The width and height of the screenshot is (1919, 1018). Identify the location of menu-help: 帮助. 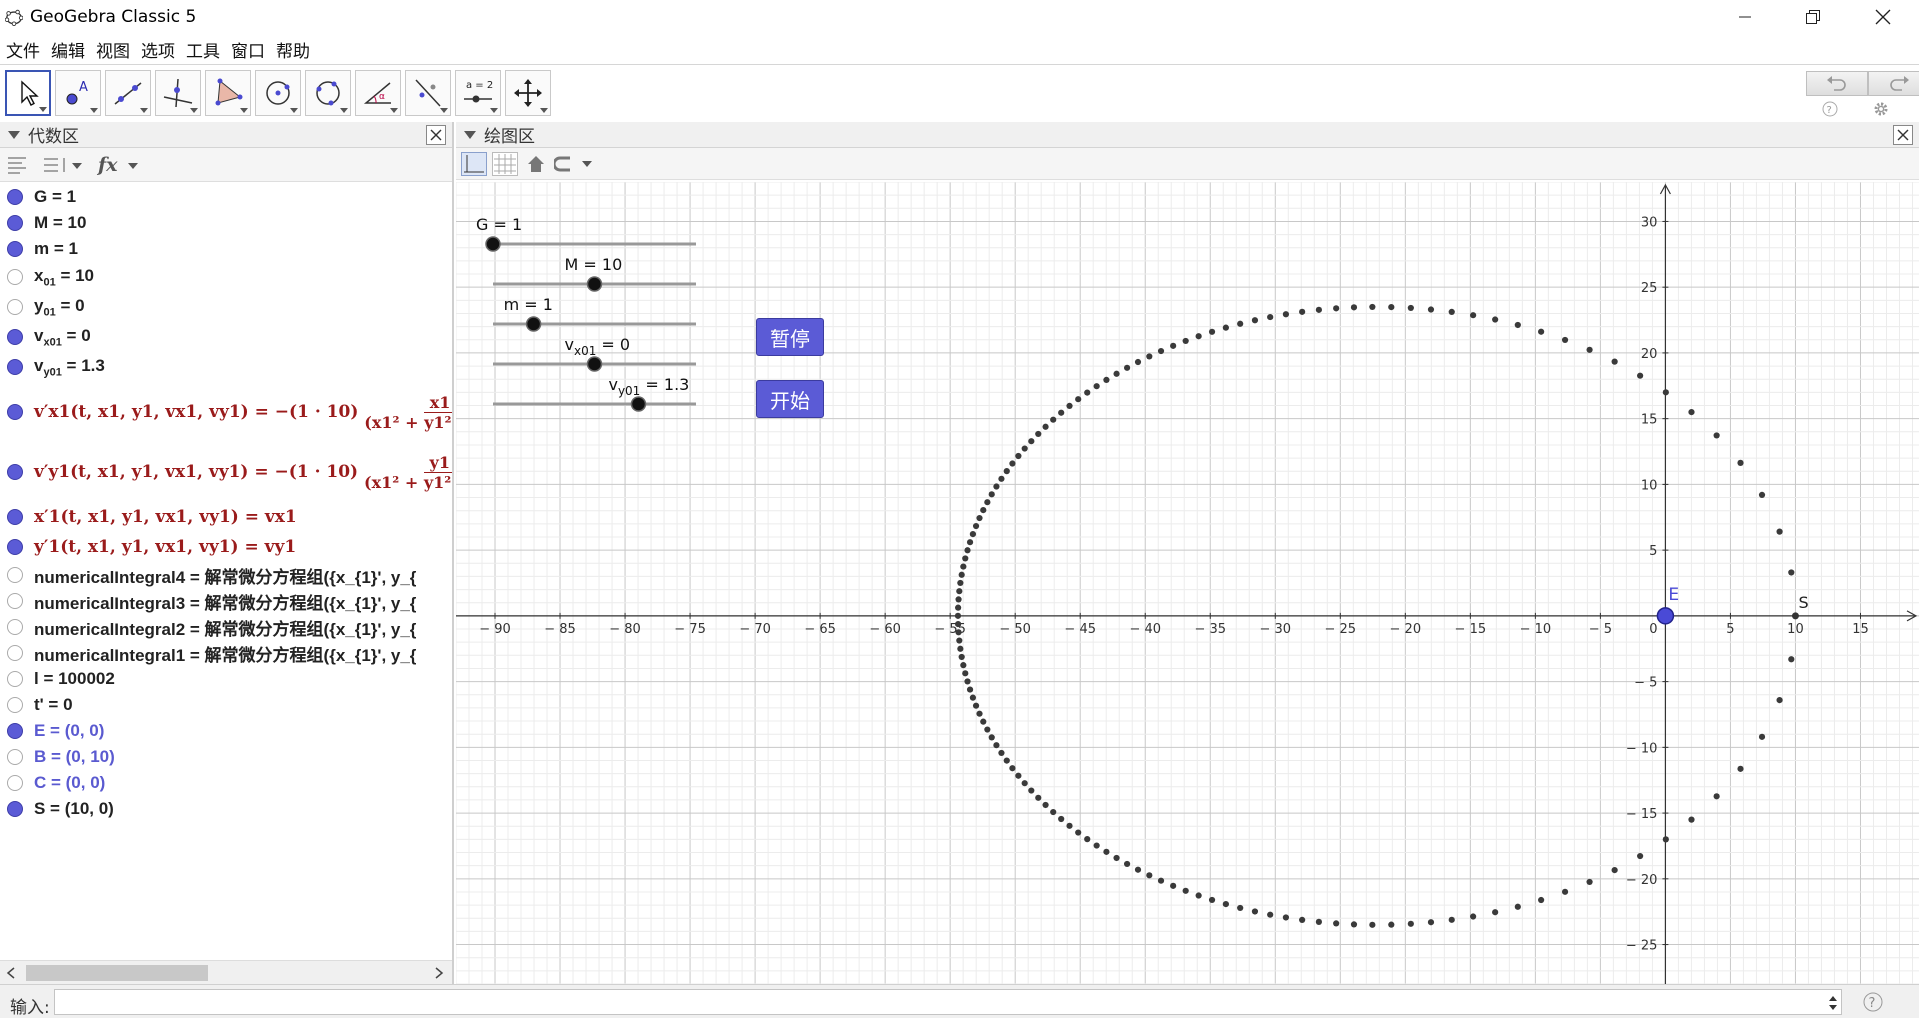
(293, 49).